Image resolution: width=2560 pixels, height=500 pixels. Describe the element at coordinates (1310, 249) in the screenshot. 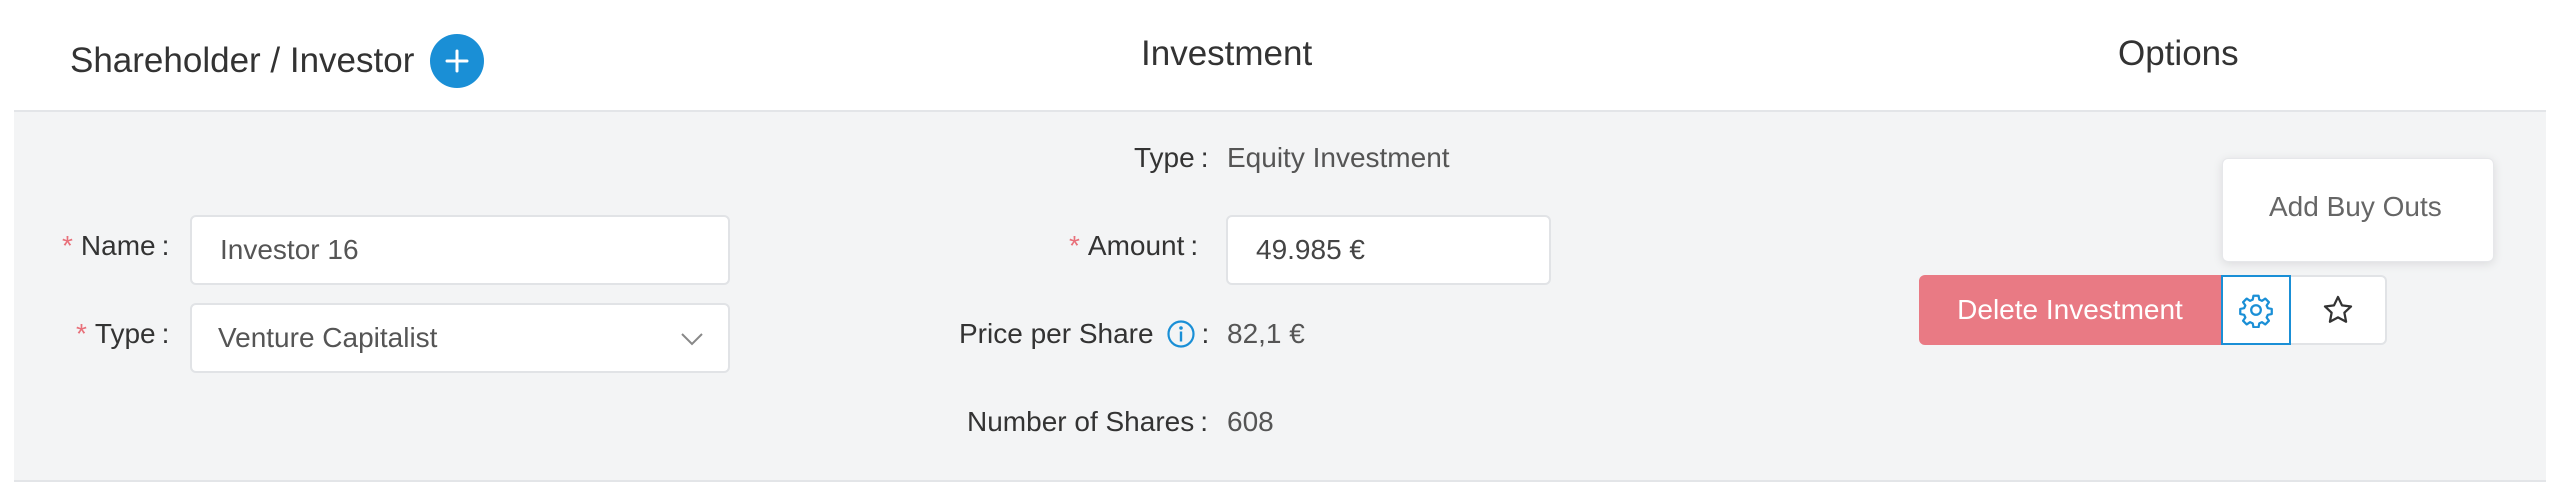

I see `amount-input-value: 49.985 €` at that location.